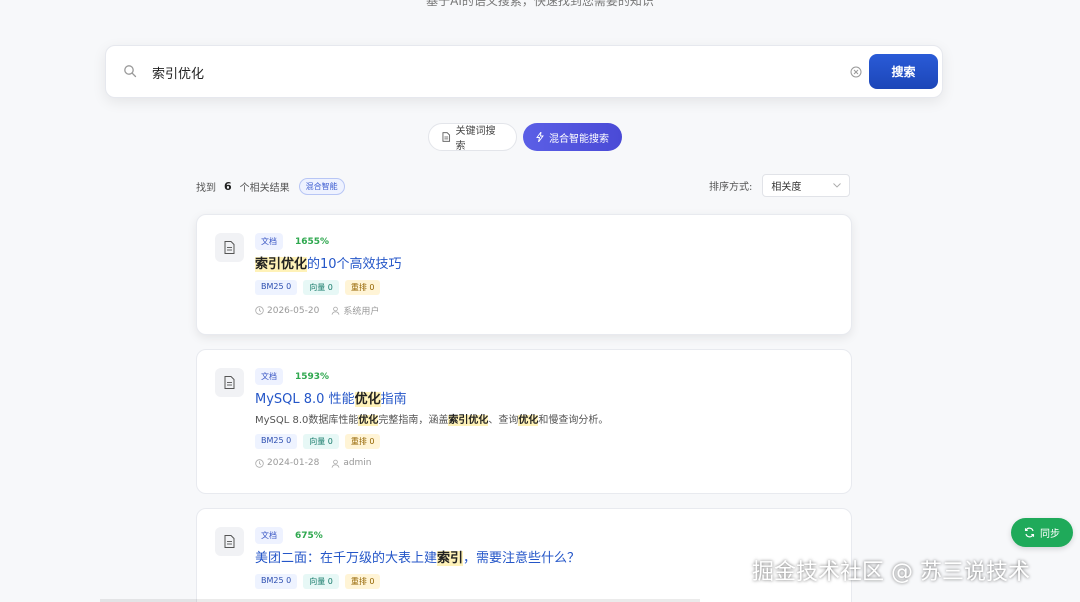 This screenshot has height=602, width=1080. I want to click on result-desc-part: 完整指南，涵盖, so click(413, 420).